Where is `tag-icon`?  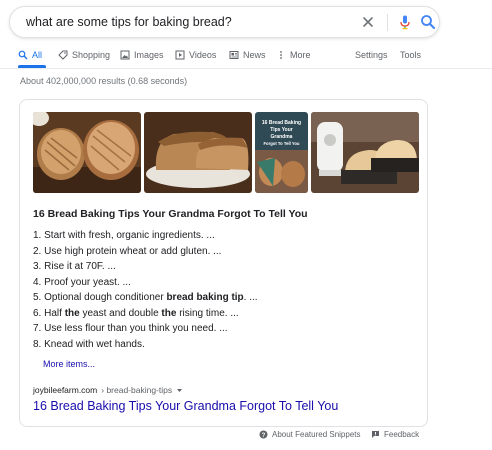
tag-icon is located at coordinates (63, 55).